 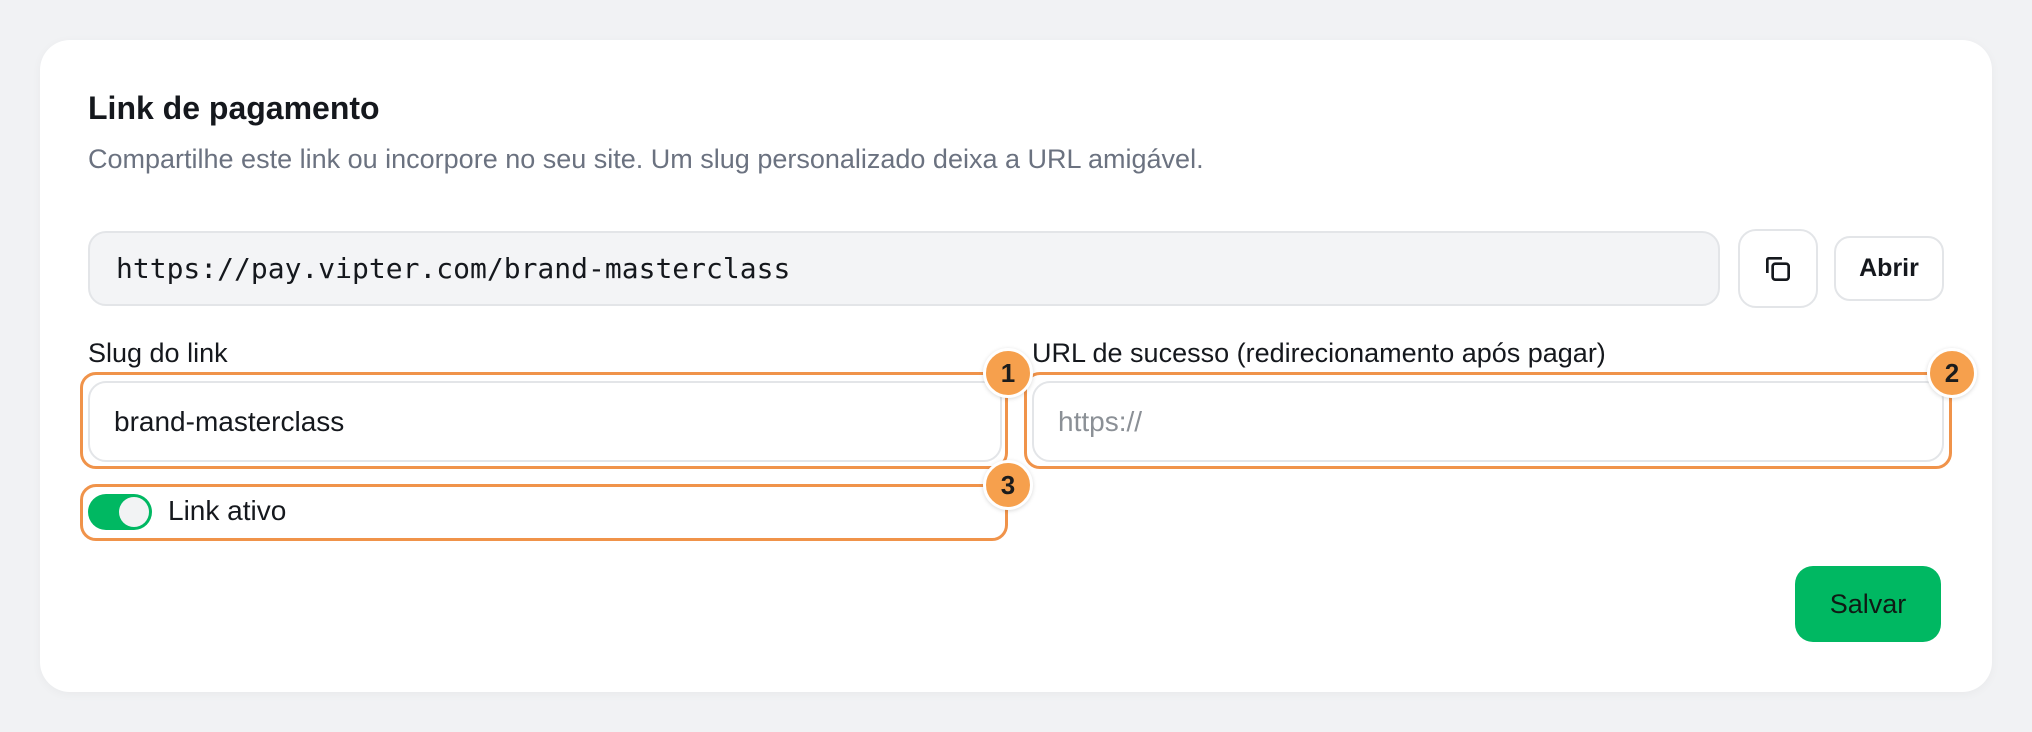 What do you see at coordinates (1952, 373) in the screenshot?
I see `annotation-badge-2: 2` at bounding box center [1952, 373].